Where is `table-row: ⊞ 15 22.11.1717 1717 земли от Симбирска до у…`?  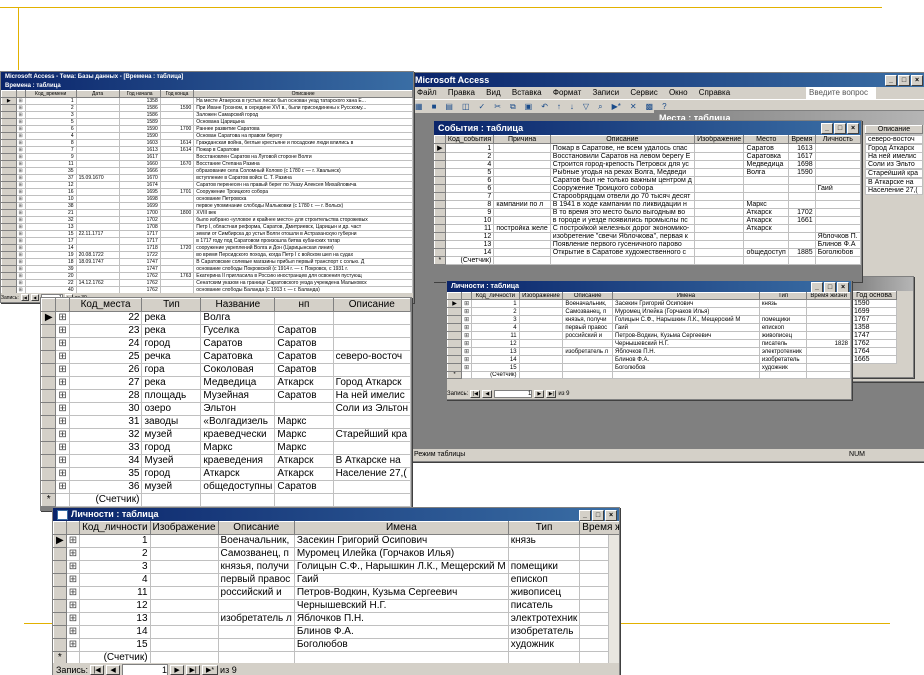 table-row: ⊞ 15 22.11.1717 1717 земли от Симбирска до у… is located at coordinates (207, 234).